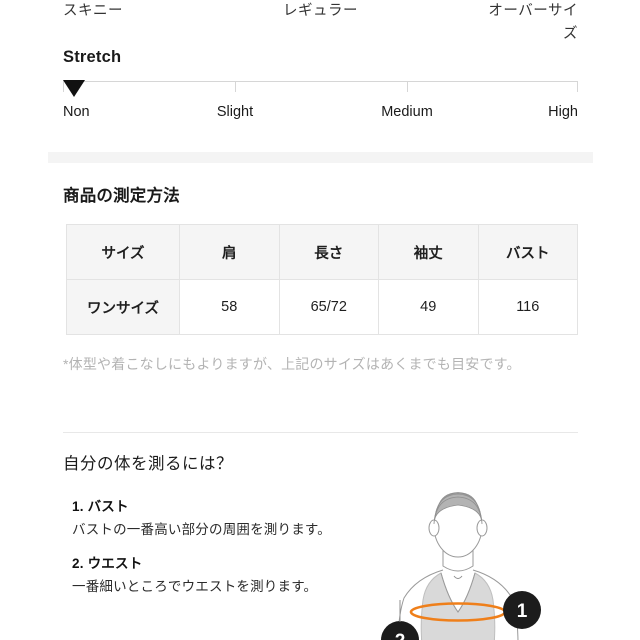  What do you see at coordinates (235, 86) in the screenshot?
I see `stretch-tick-slight` at bounding box center [235, 86].